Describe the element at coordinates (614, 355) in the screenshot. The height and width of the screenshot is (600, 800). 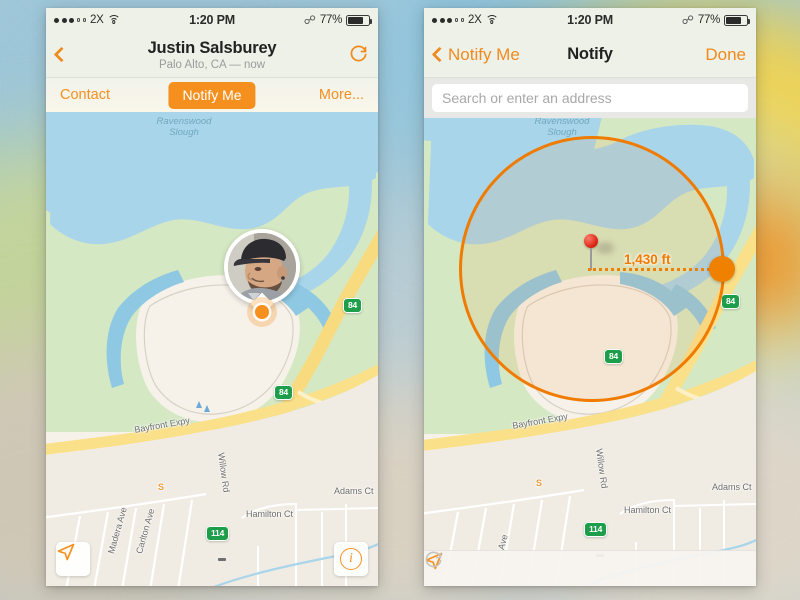
I see `route-shield-84-mid: 84` at that location.